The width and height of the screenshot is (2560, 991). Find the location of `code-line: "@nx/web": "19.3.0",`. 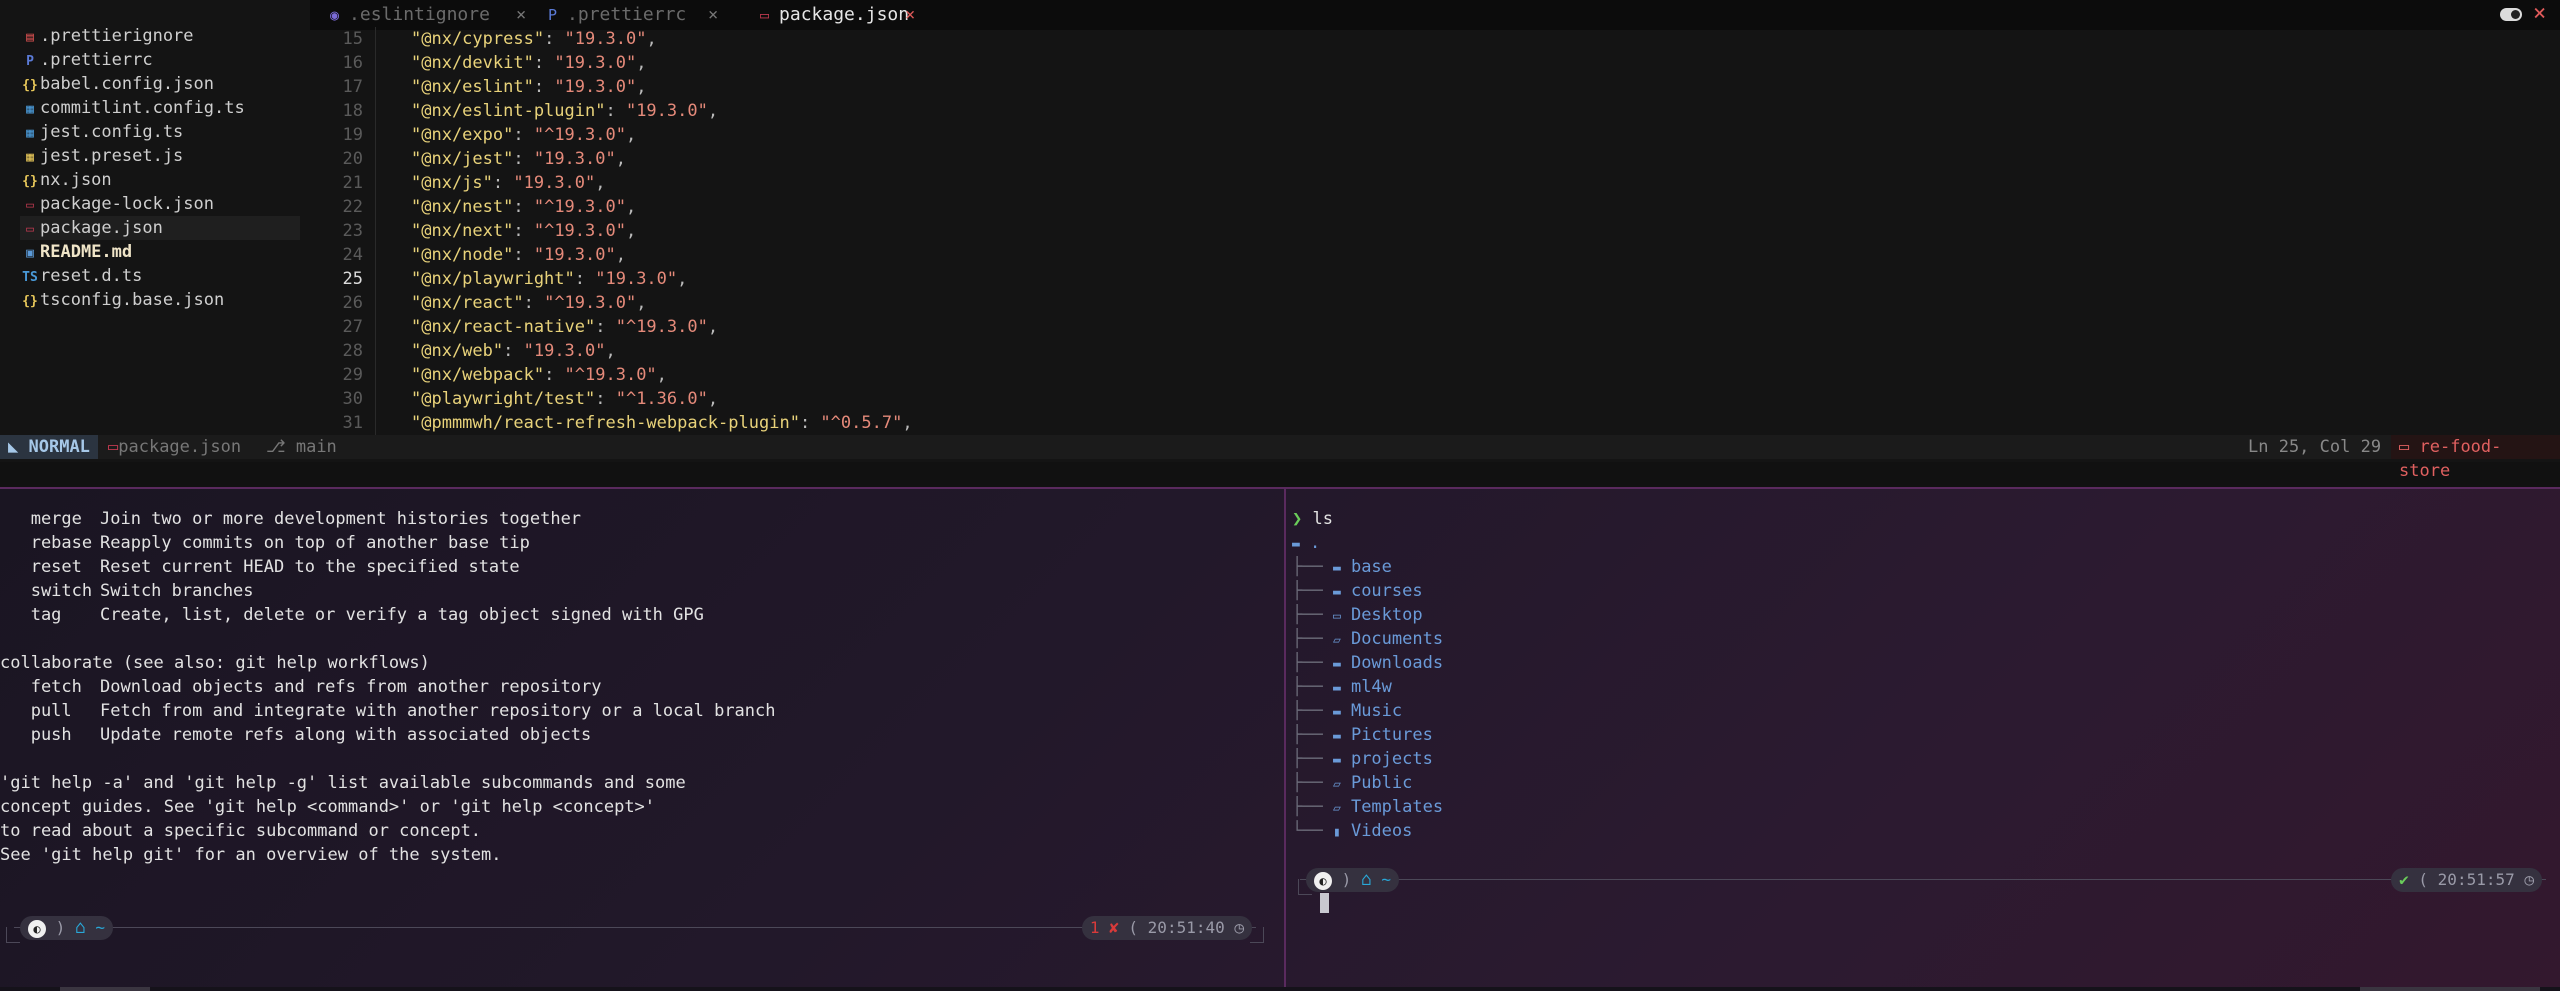

code-line: "@nx/web": "19.3.0", is located at coordinates (495, 351).